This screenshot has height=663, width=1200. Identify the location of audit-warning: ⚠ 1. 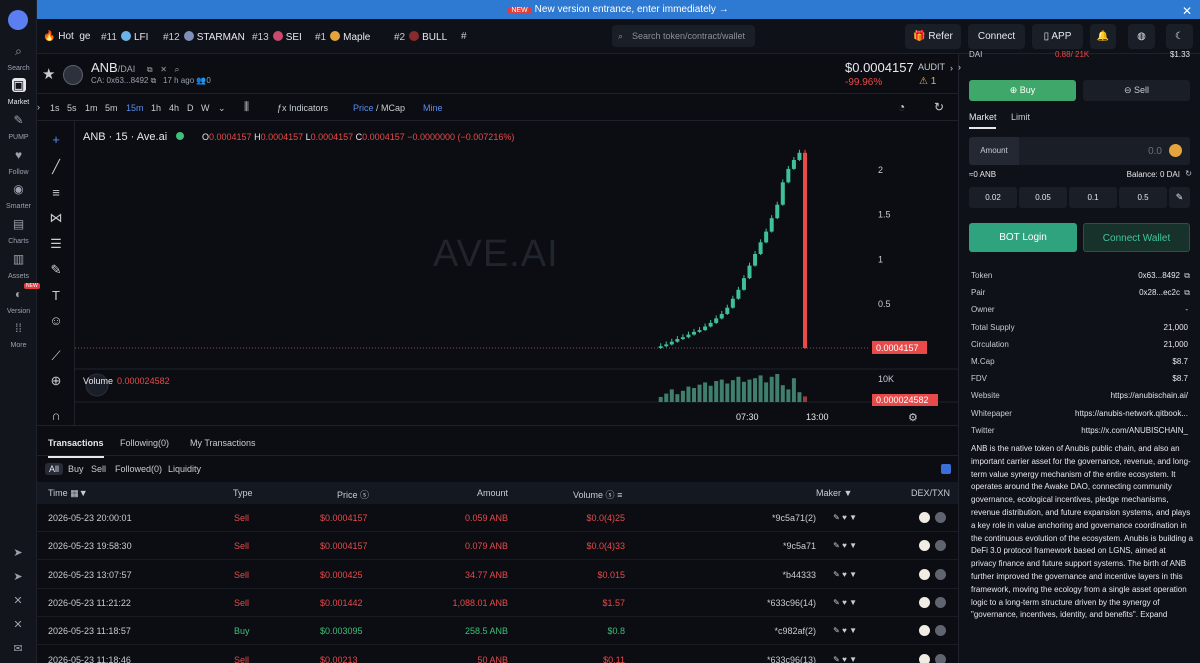
(927, 81).